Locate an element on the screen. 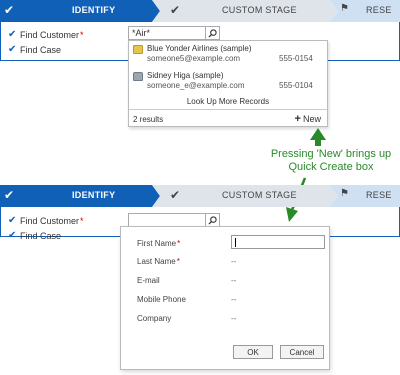 The width and height of the screenshot is (400, 375). cancel-button: Cancel is located at coordinates (302, 352).